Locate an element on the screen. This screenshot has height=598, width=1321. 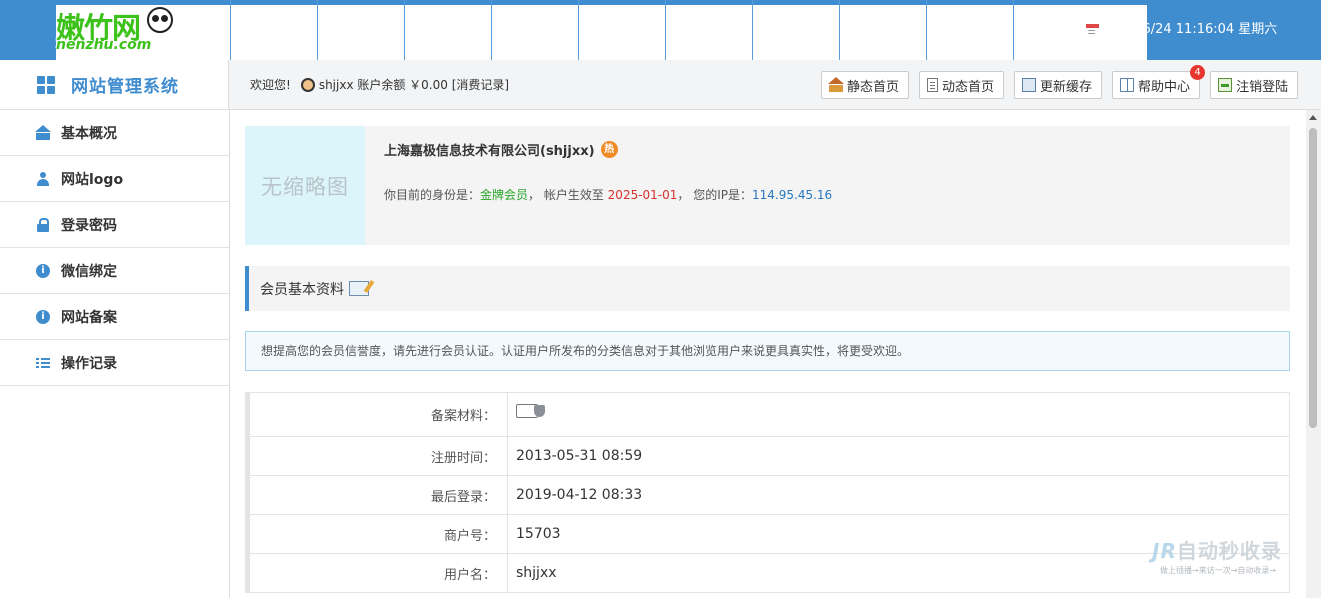
ip-prefix: ， 您的IP是： is located at coordinates (715, 195).